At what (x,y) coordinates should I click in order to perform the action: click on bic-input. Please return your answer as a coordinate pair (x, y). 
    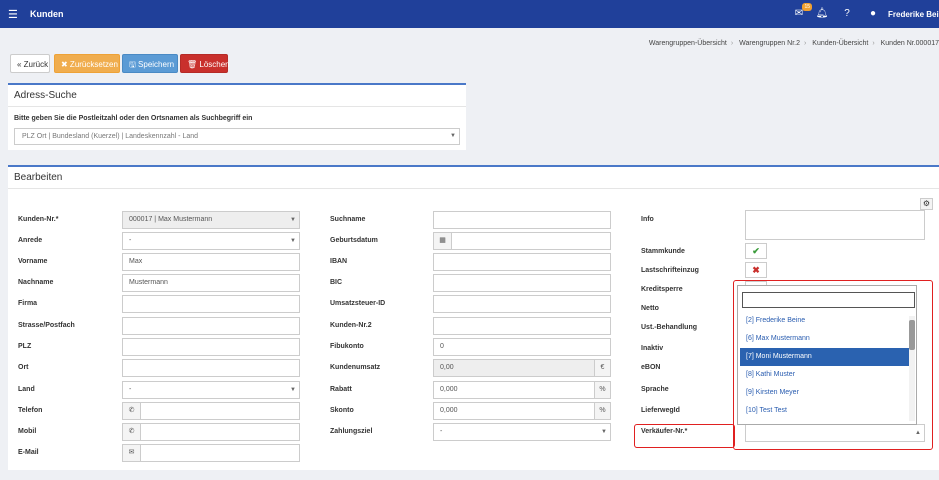
    Looking at the image, I should click on (522, 283).